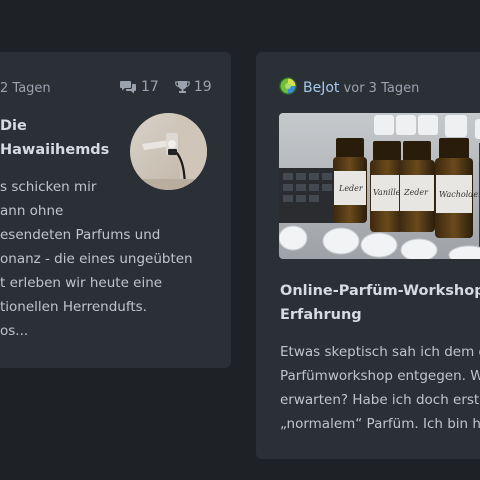 This screenshot has height=480, width=480. What do you see at coordinates (55, 150) in the screenshot?
I see `article-title-line: Hawaiihemds` at bounding box center [55, 150].